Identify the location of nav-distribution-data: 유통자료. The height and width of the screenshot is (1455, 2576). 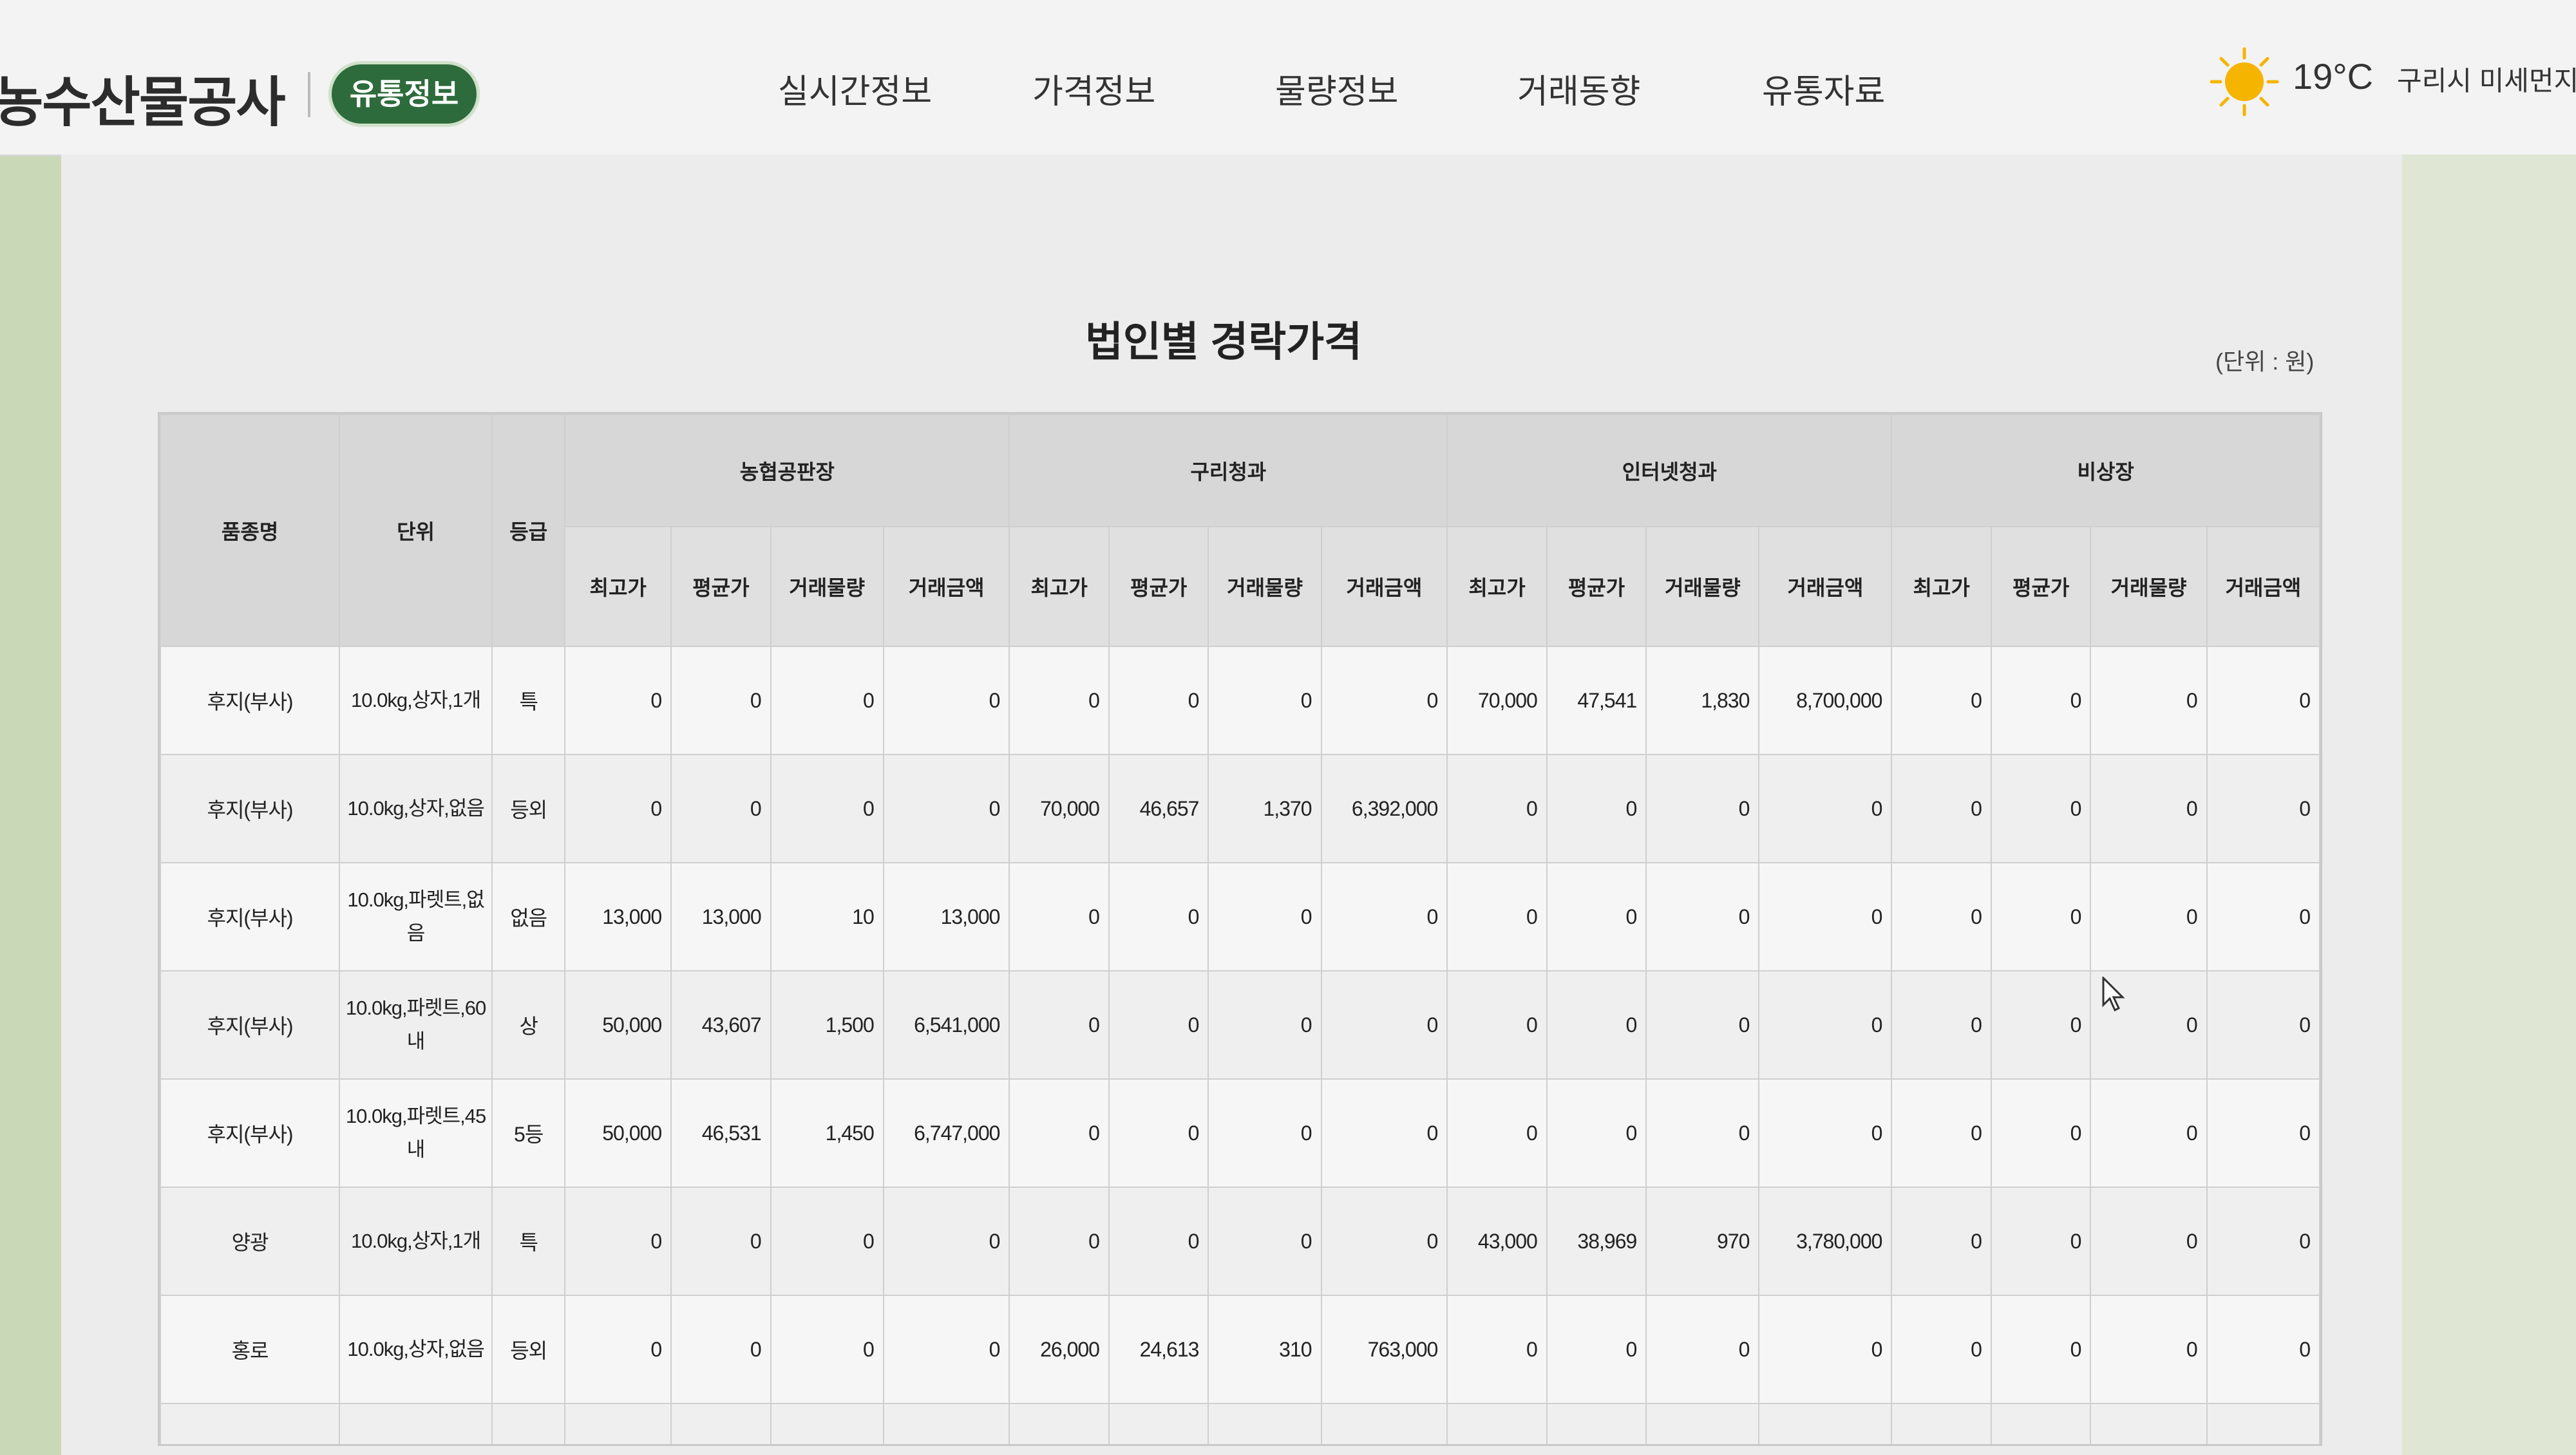
(1824, 88).